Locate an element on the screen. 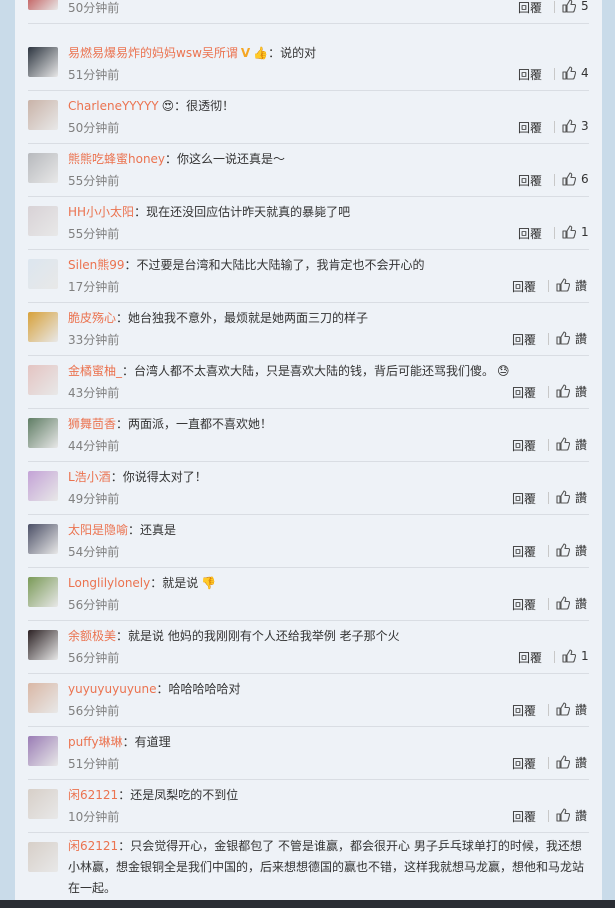 This screenshot has height=908, width=615. comment-username: L浩小酒 is located at coordinates (89, 477).